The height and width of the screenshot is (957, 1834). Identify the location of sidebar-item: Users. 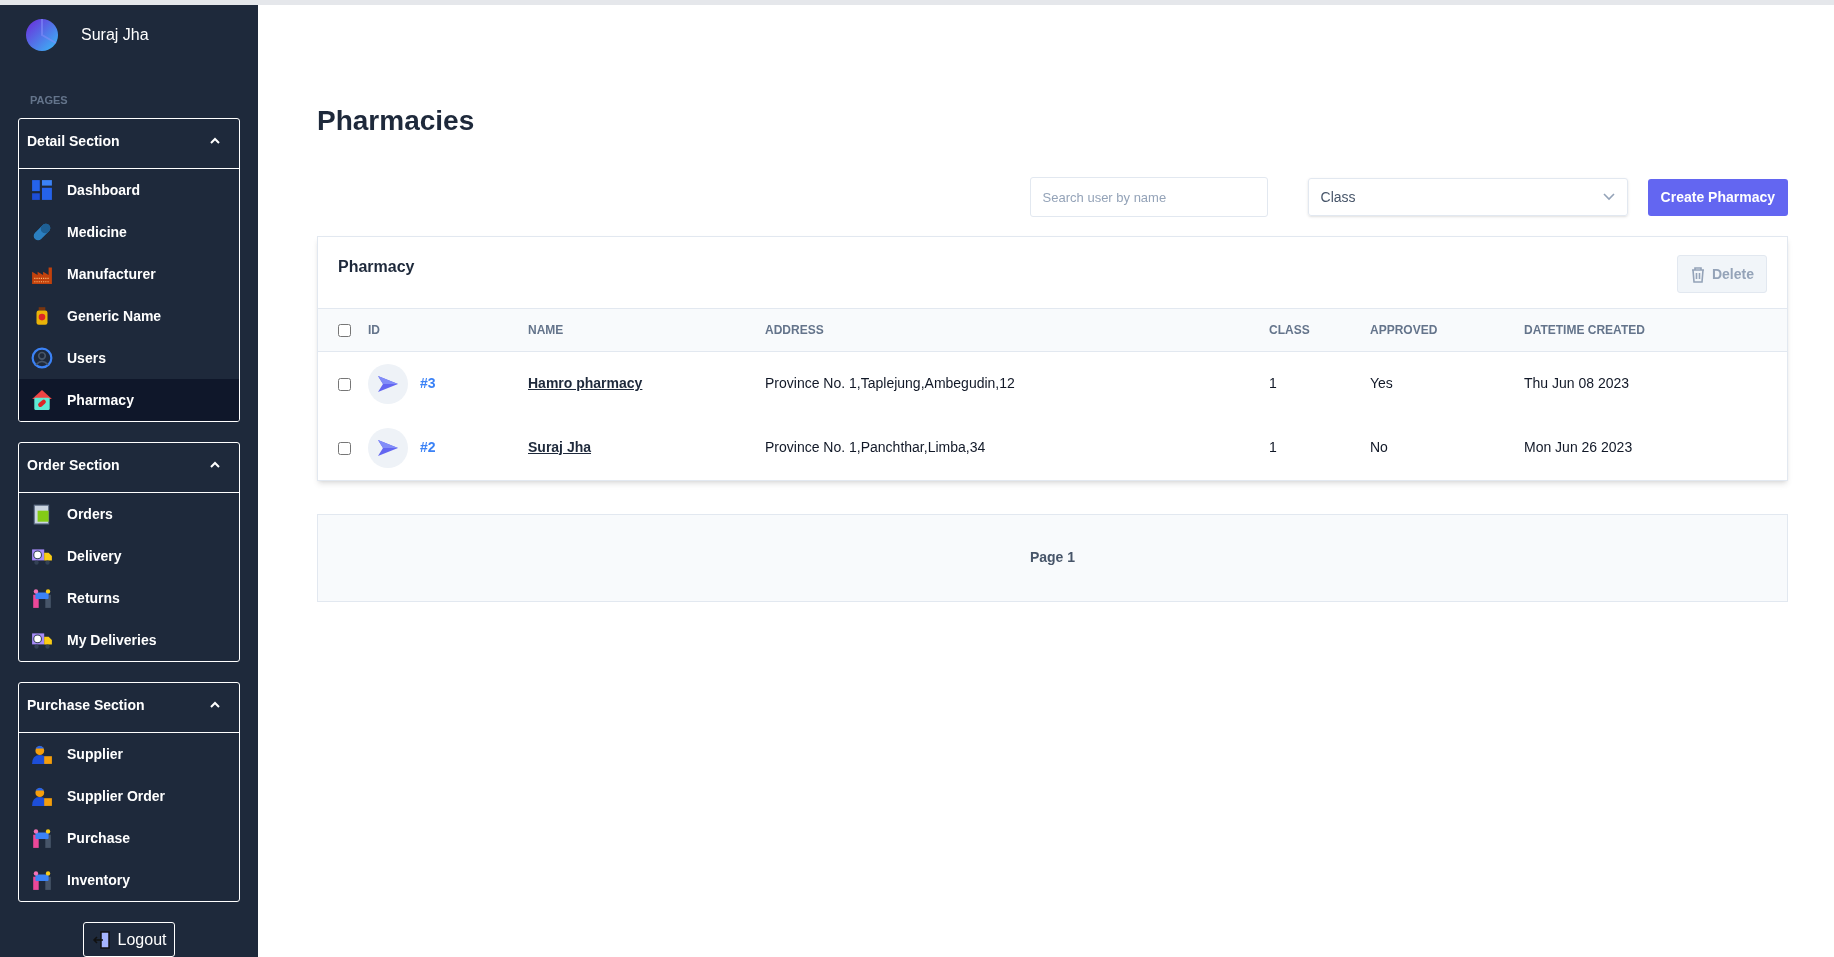
(129, 358).